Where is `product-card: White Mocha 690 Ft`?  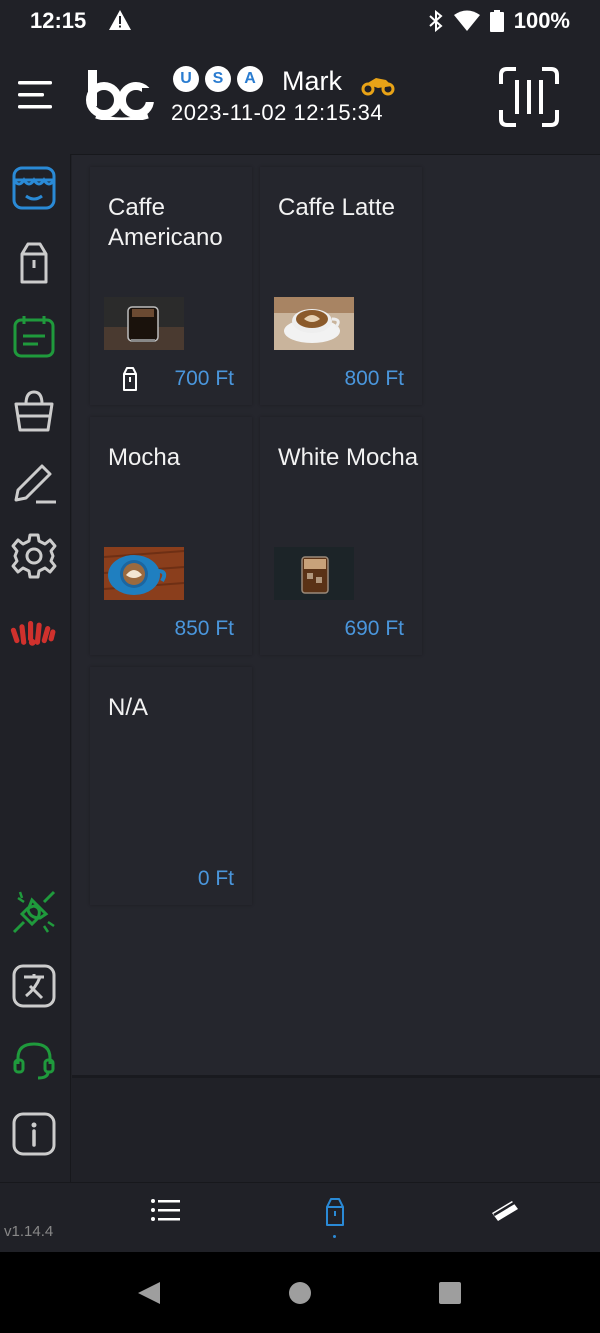
product-card: White Mocha 690 Ft is located at coordinates (341, 536).